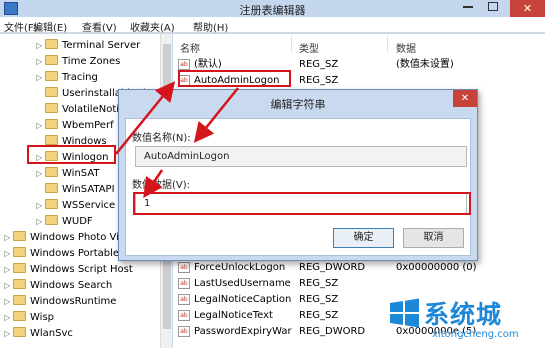 This screenshot has width=545, height=348. Describe the element at coordinates (68, 174) in the screenshot. I see `tree-item: ▷ WinSAT` at that location.